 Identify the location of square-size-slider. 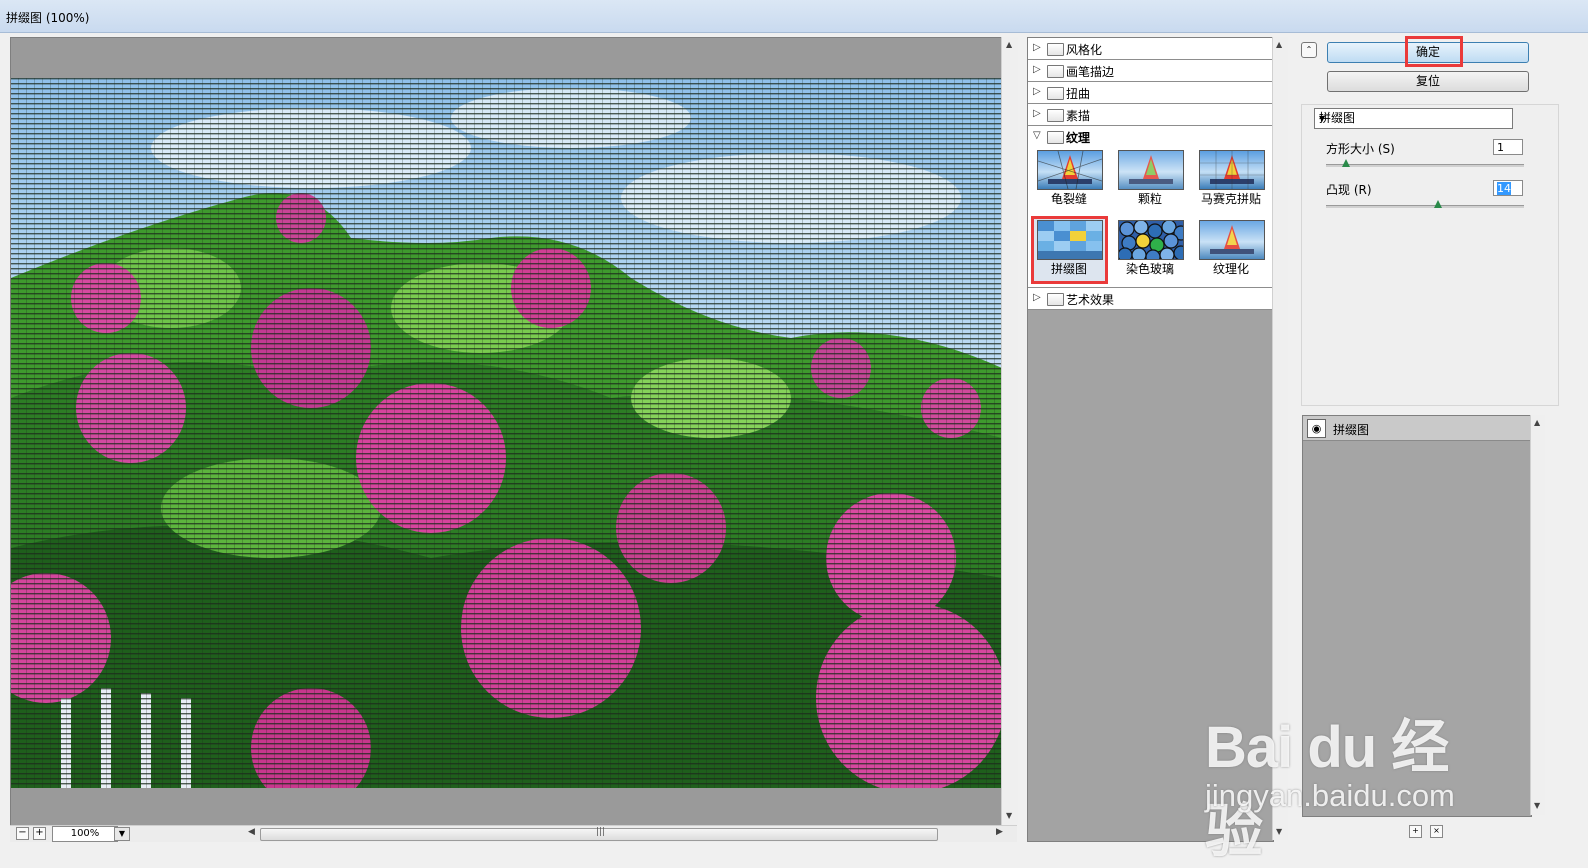
(1425, 163).